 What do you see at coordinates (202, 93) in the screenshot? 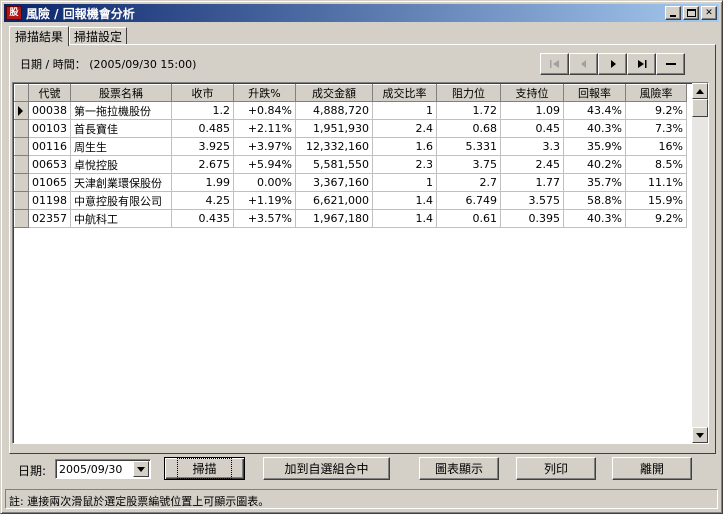
I see `column-header: 收市` at bounding box center [202, 93].